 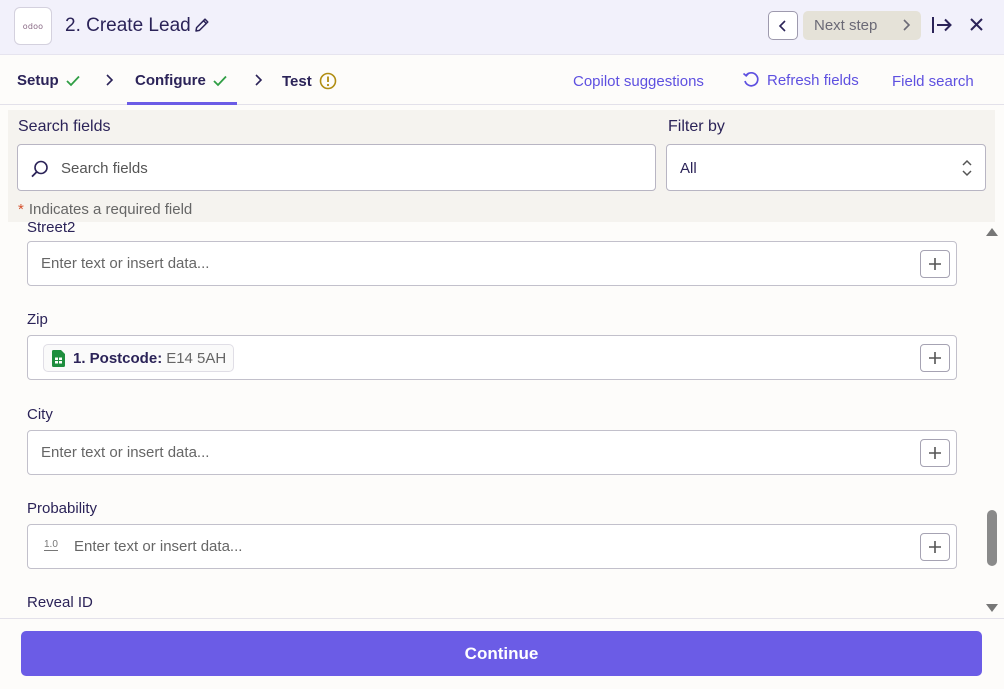 What do you see at coordinates (182, 103) in the screenshot?
I see `active-tab-indicator` at bounding box center [182, 103].